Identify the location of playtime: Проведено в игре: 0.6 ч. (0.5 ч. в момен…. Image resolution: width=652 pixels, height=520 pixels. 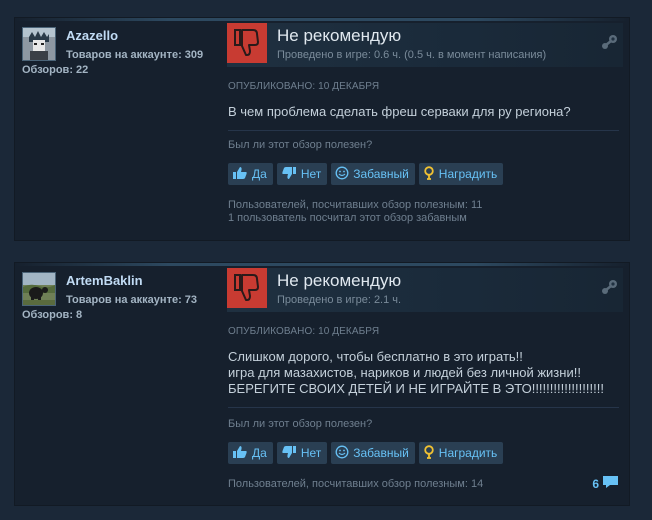
(411, 55).